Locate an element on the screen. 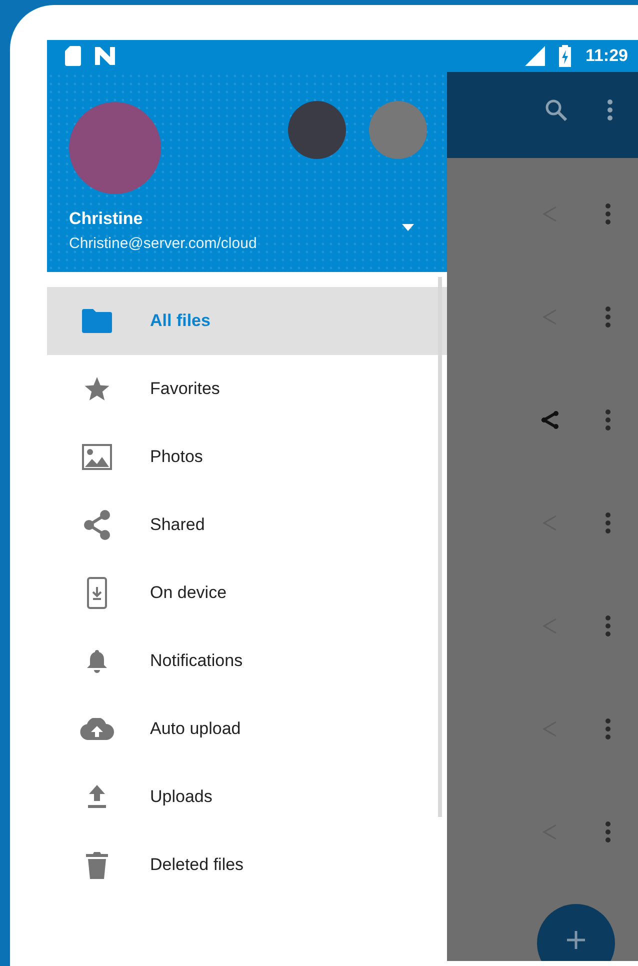  trash-icon is located at coordinates (97, 865).